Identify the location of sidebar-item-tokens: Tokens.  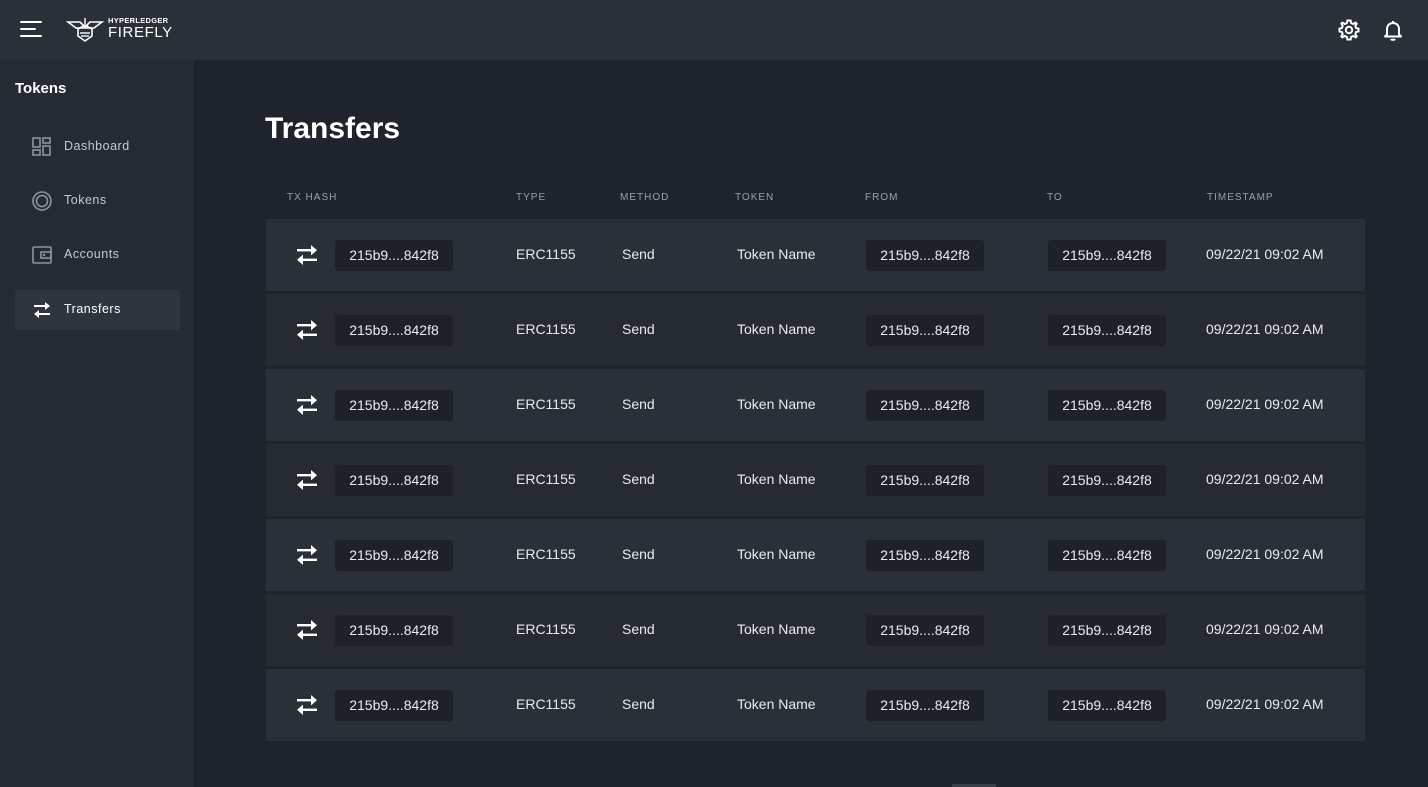
(97, 201).